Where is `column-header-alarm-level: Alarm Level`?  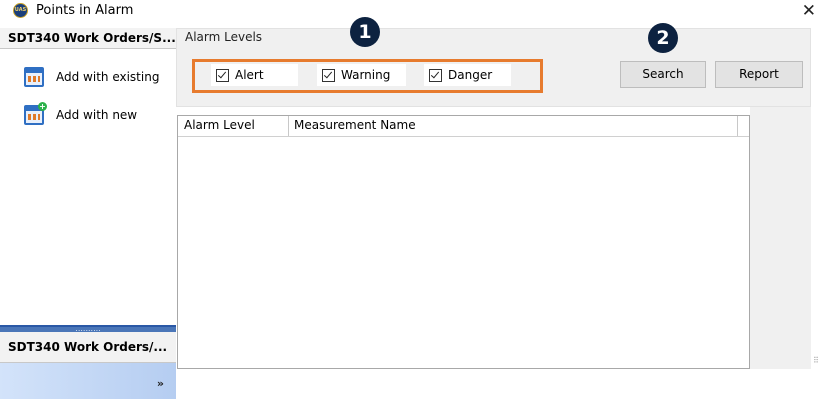
column-header-alarm-level: Alarm Level is located at coordinates (219, 125).